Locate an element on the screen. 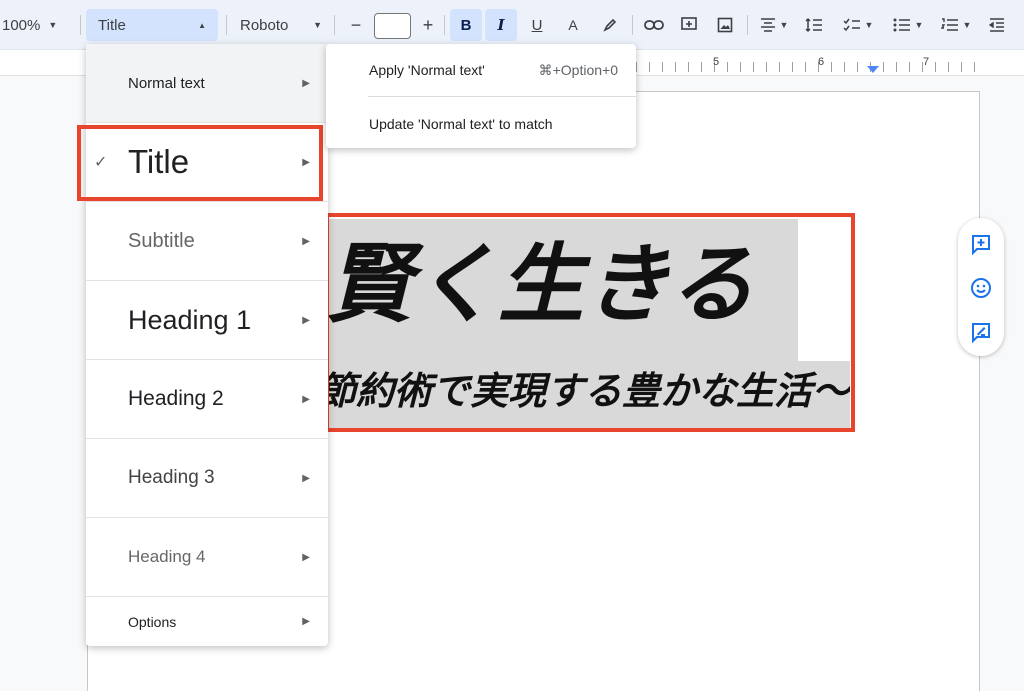 This screenshot has width=1024, height=691. menu-item-heading-3: Heading 3 ▶ is located at coordinates (207, 478).